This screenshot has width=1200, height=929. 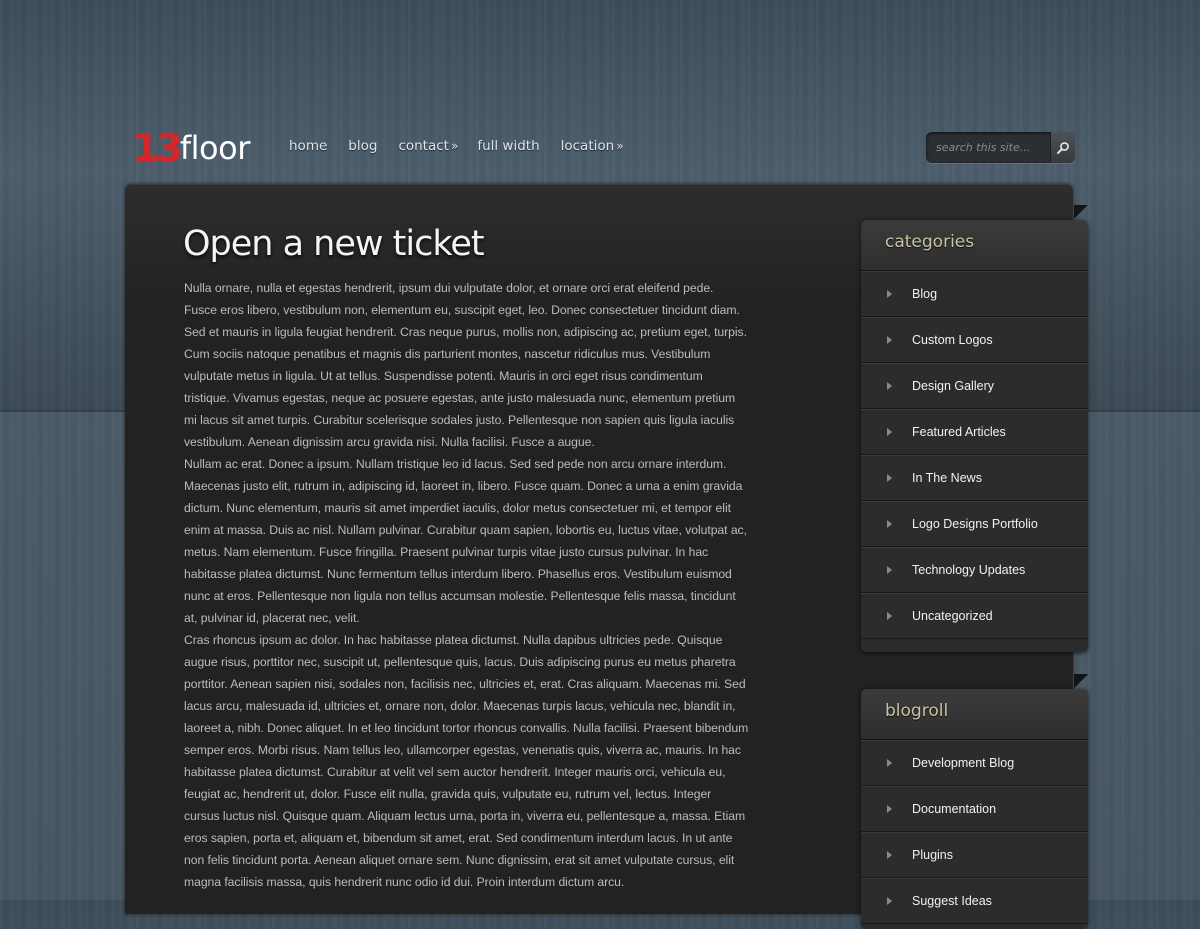 What do you see at coordinates (974, 616) in the screenshot?
I see `category-item-uncategorized: Uncategorized` at bounding box center [974, 616].